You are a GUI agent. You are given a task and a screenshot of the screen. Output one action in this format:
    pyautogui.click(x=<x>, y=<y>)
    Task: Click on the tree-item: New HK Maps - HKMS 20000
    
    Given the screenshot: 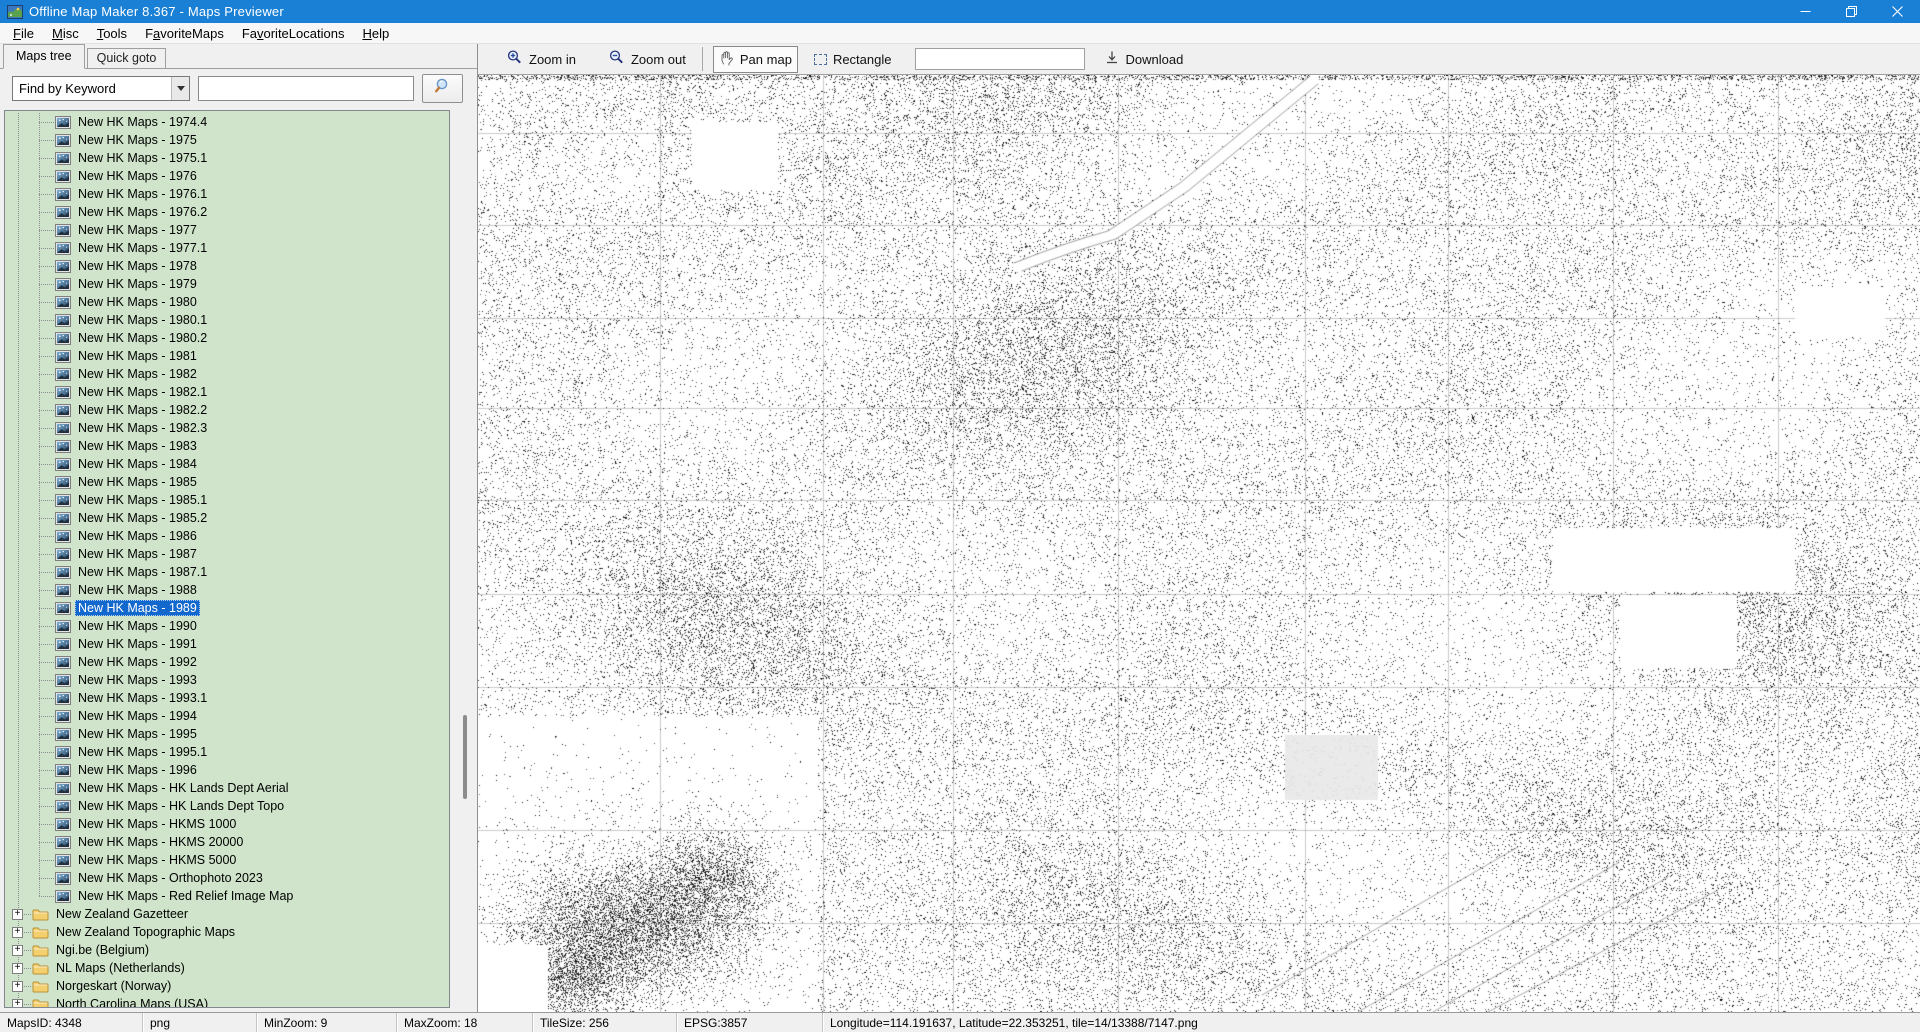 What is the action you would take?
    pyautogui.click(x=227, y=842)
    